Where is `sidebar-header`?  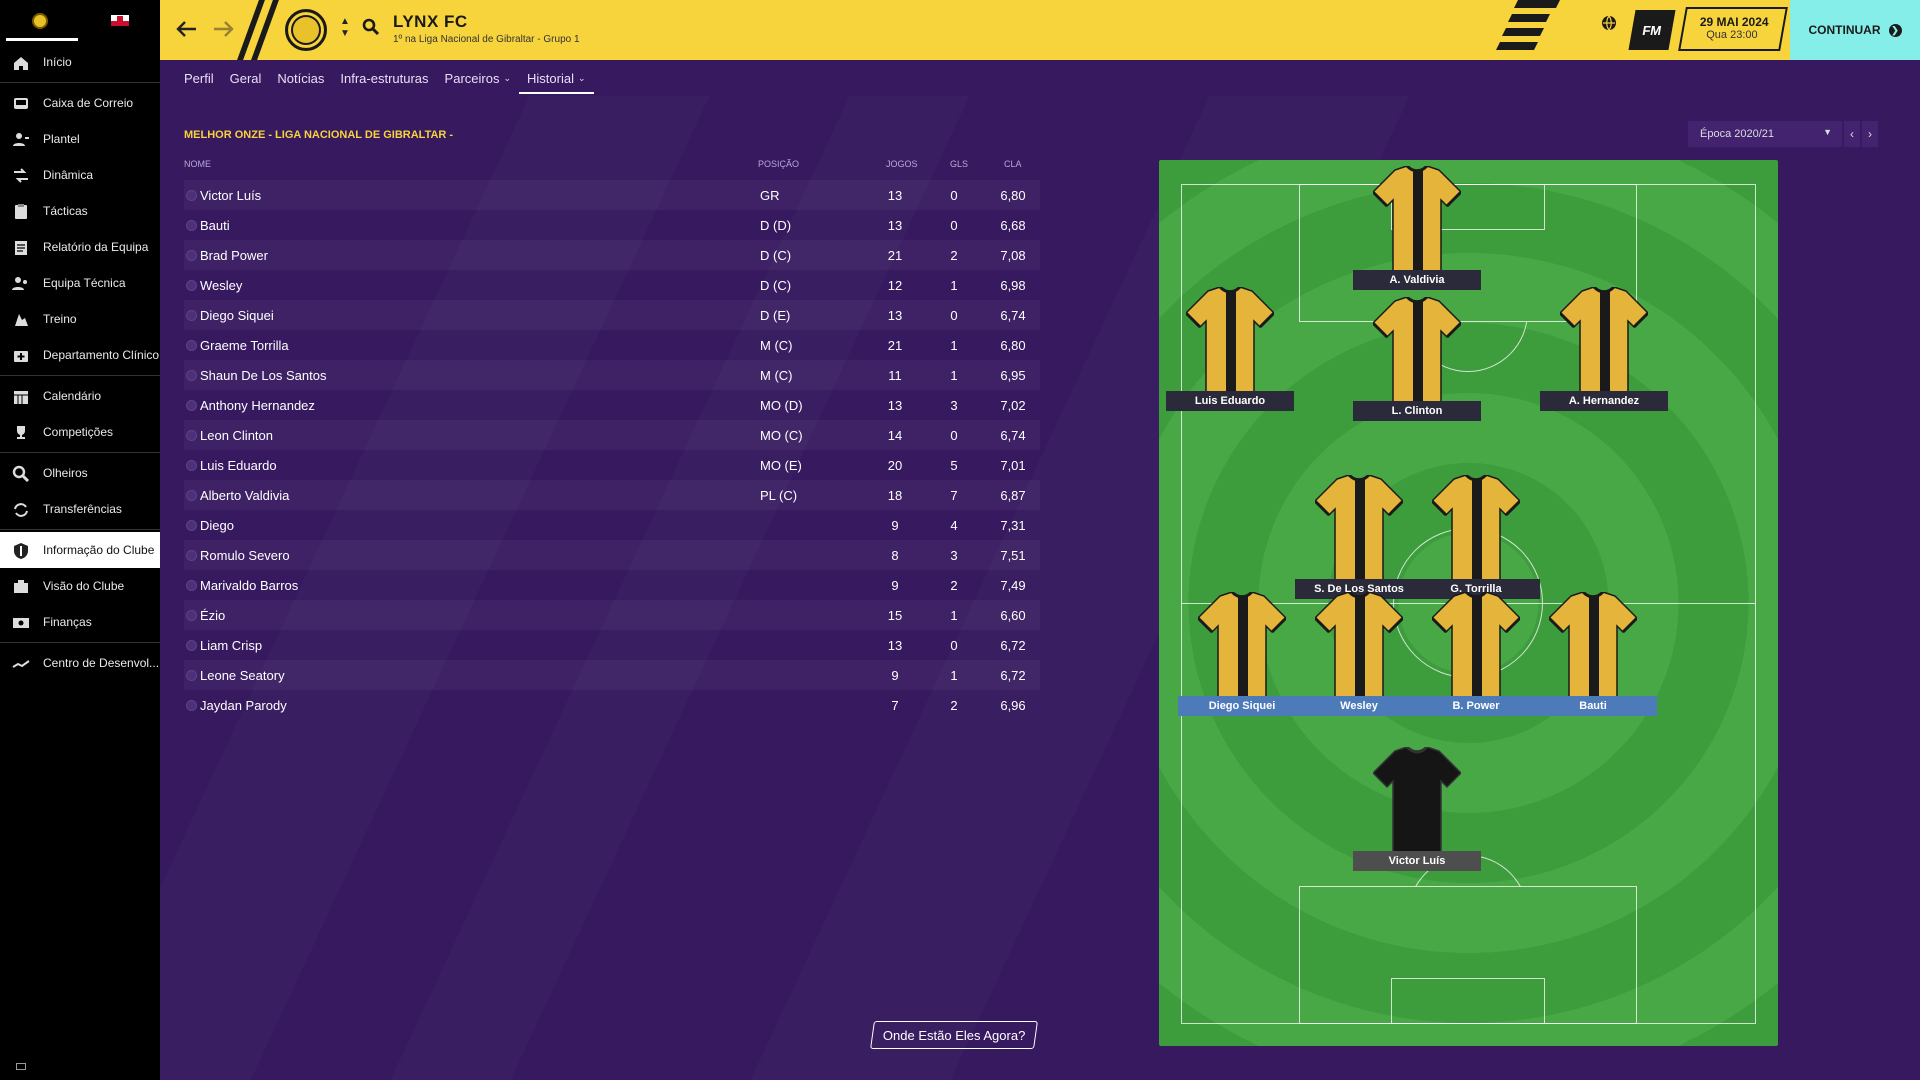
sidebar-header is located at coordinates (80, 22).